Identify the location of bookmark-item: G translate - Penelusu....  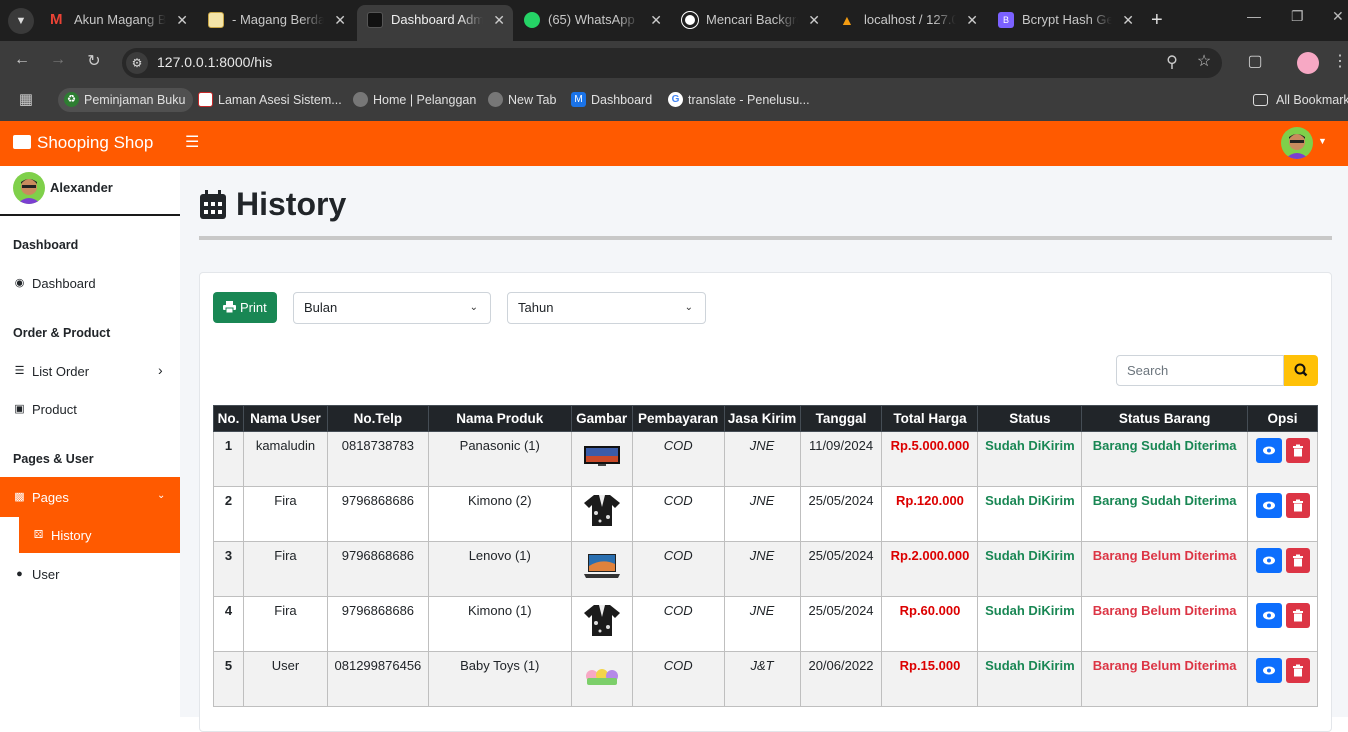
(739, 100).